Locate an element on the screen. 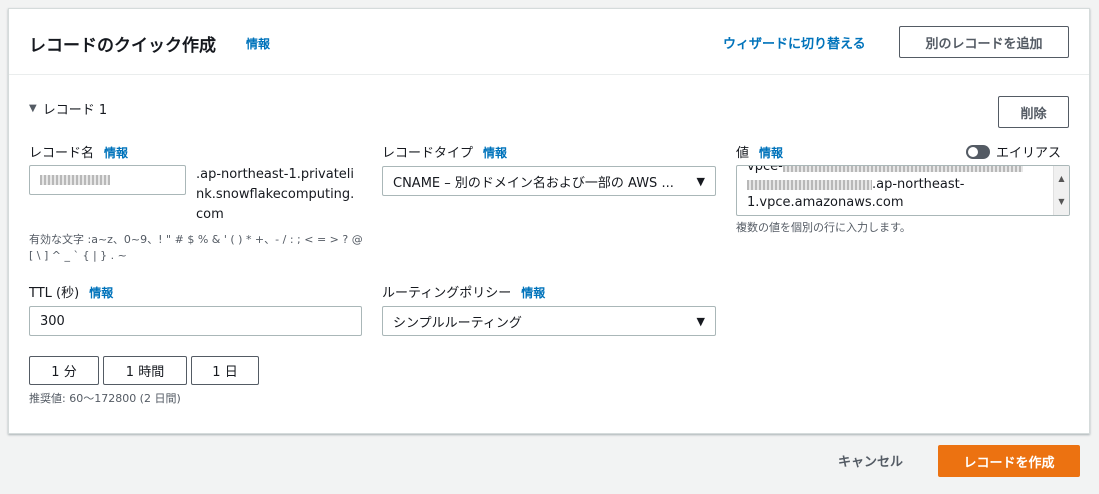  alias-label: エイリアス is located at coordinates (1029, 153).